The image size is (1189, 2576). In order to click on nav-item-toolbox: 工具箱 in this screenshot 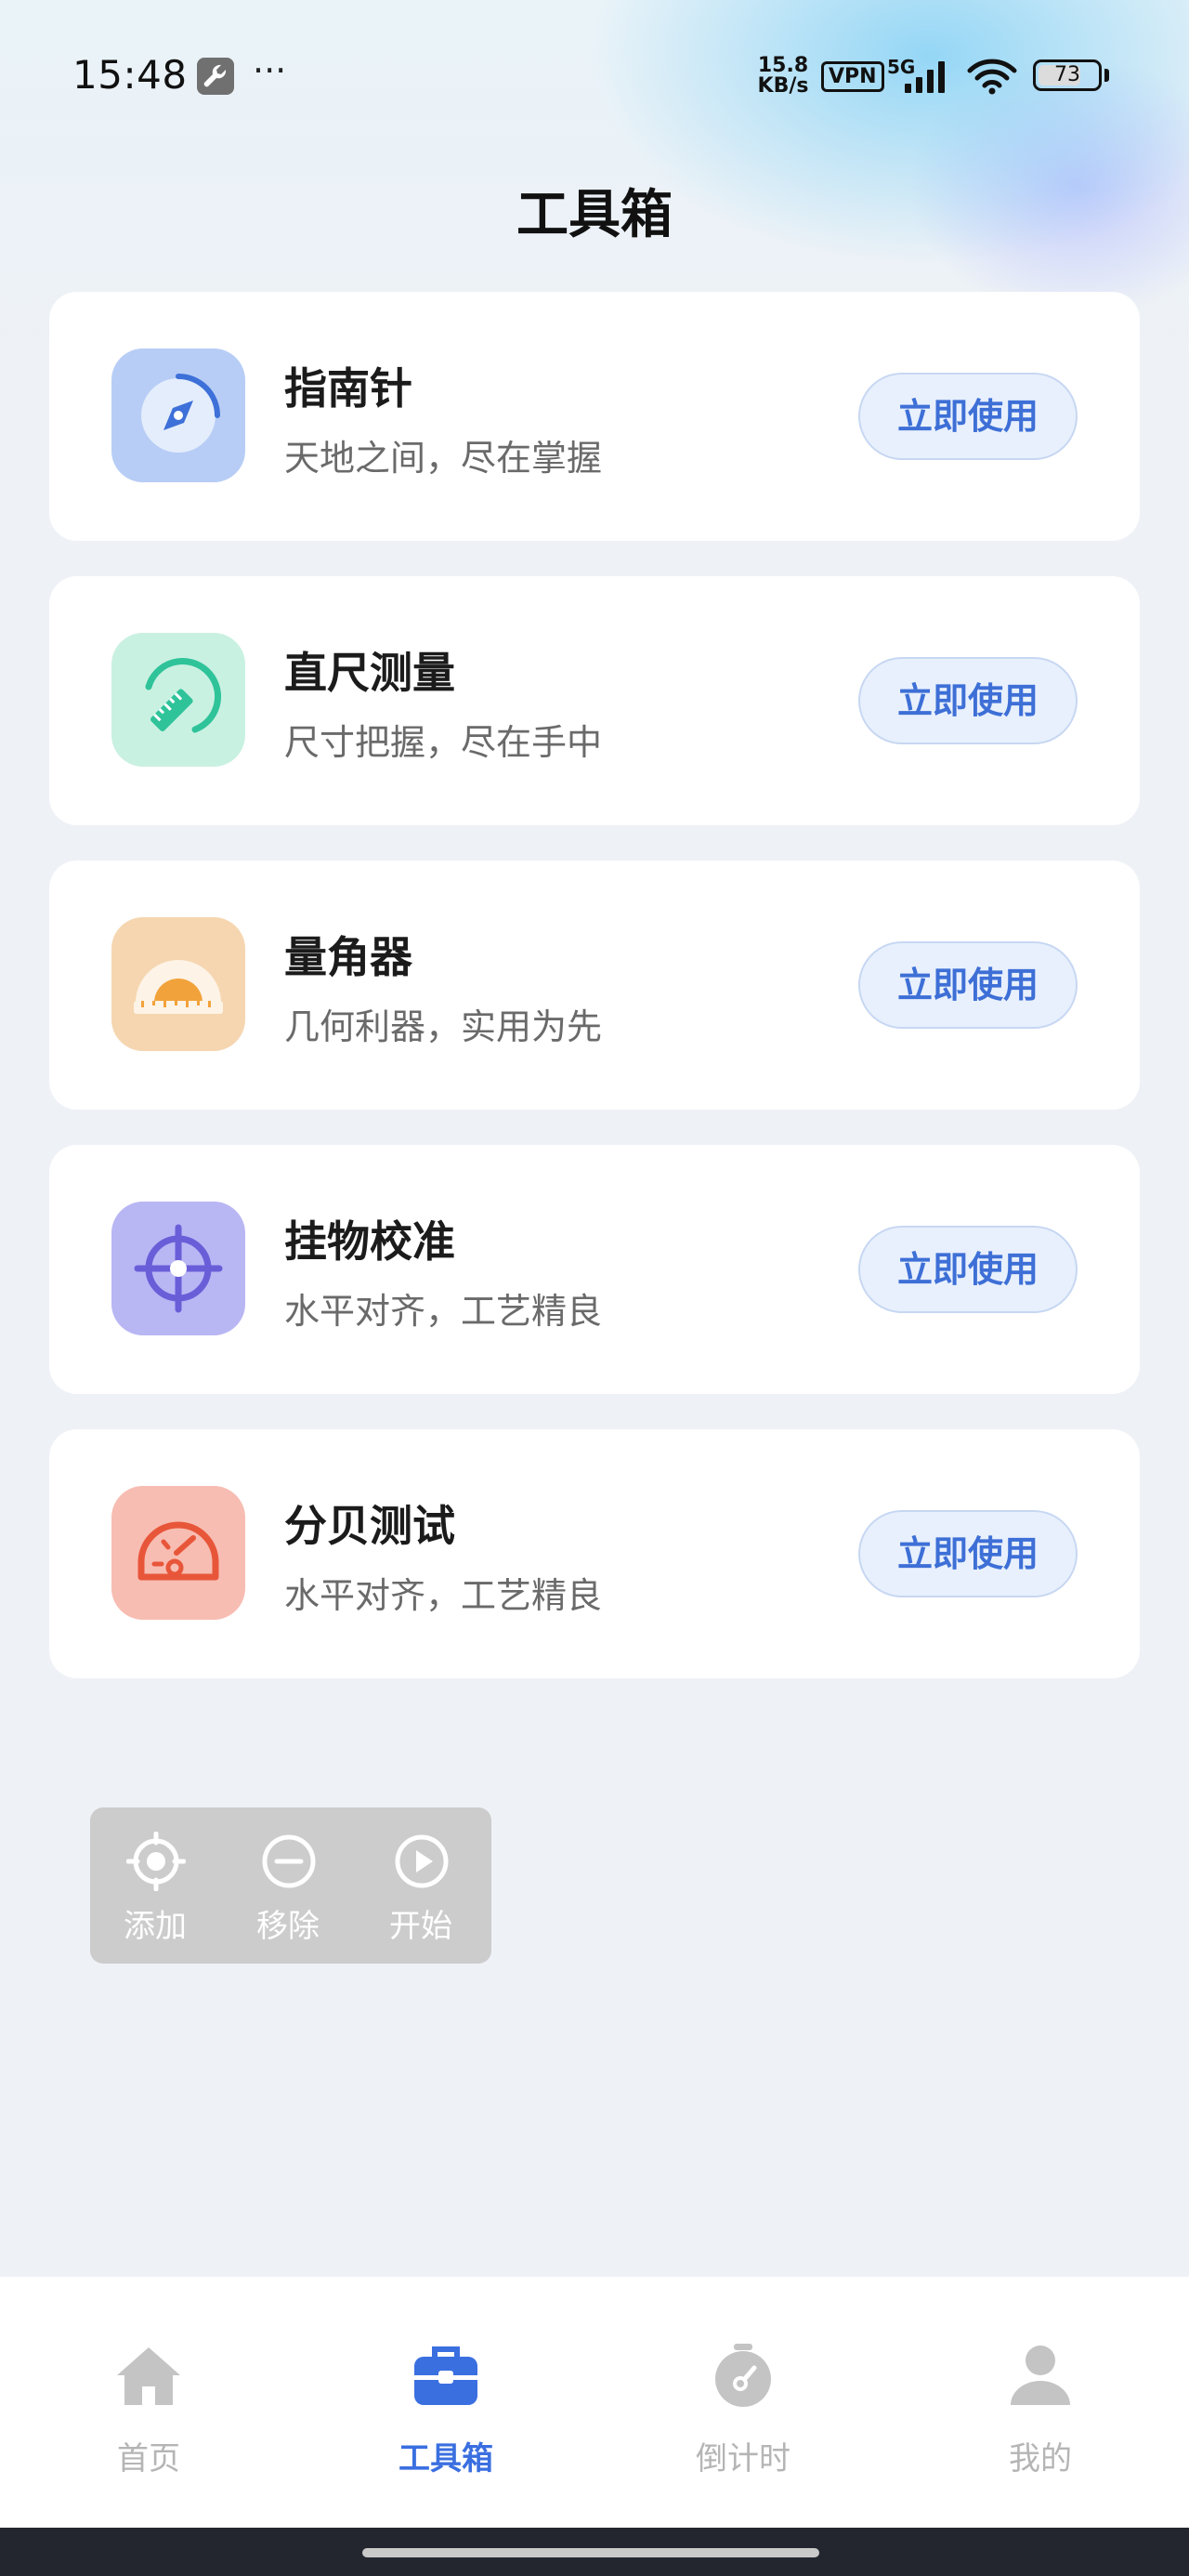, I will do `click(445, 2402)`.